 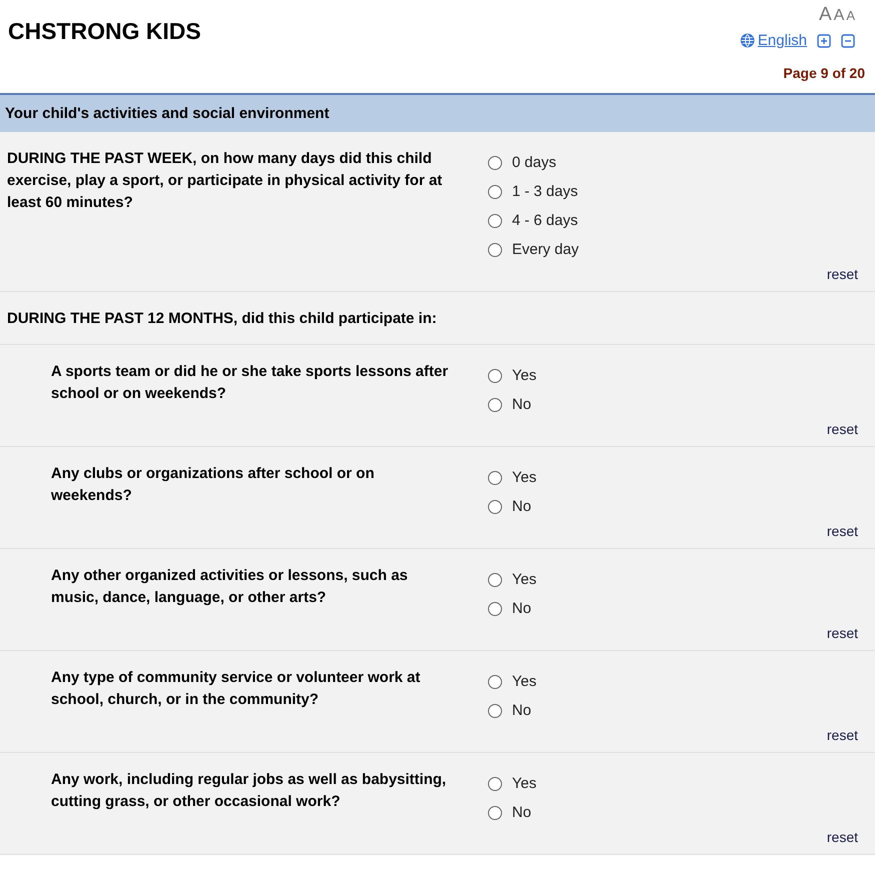 What do you see at coordinates (229, 587) in the screenshot?
I see `question-text: Any other organized activities or lessons, such as music, dance, language, or other arts?` at bounding box center [229, 587].